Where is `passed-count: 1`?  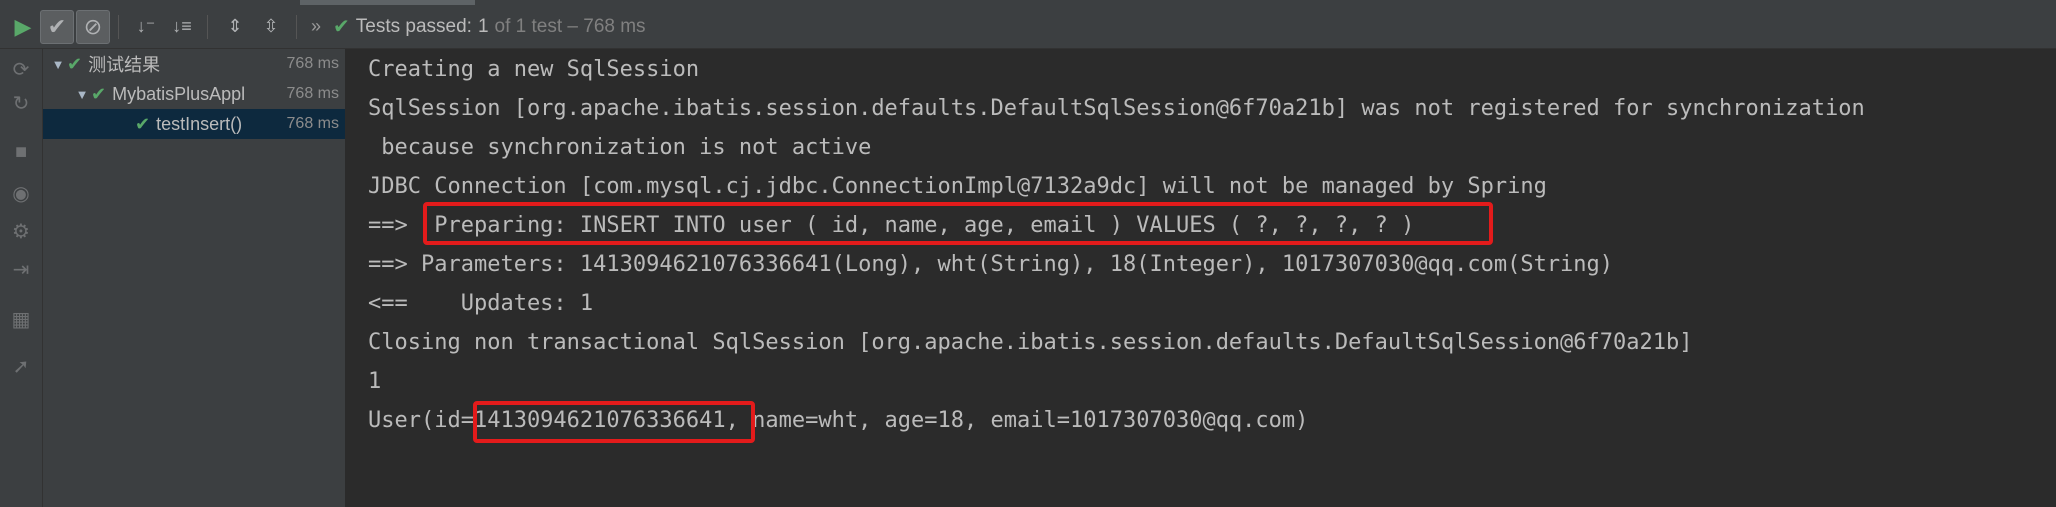 passed-count: 1 is located at coordinates (483, 26).